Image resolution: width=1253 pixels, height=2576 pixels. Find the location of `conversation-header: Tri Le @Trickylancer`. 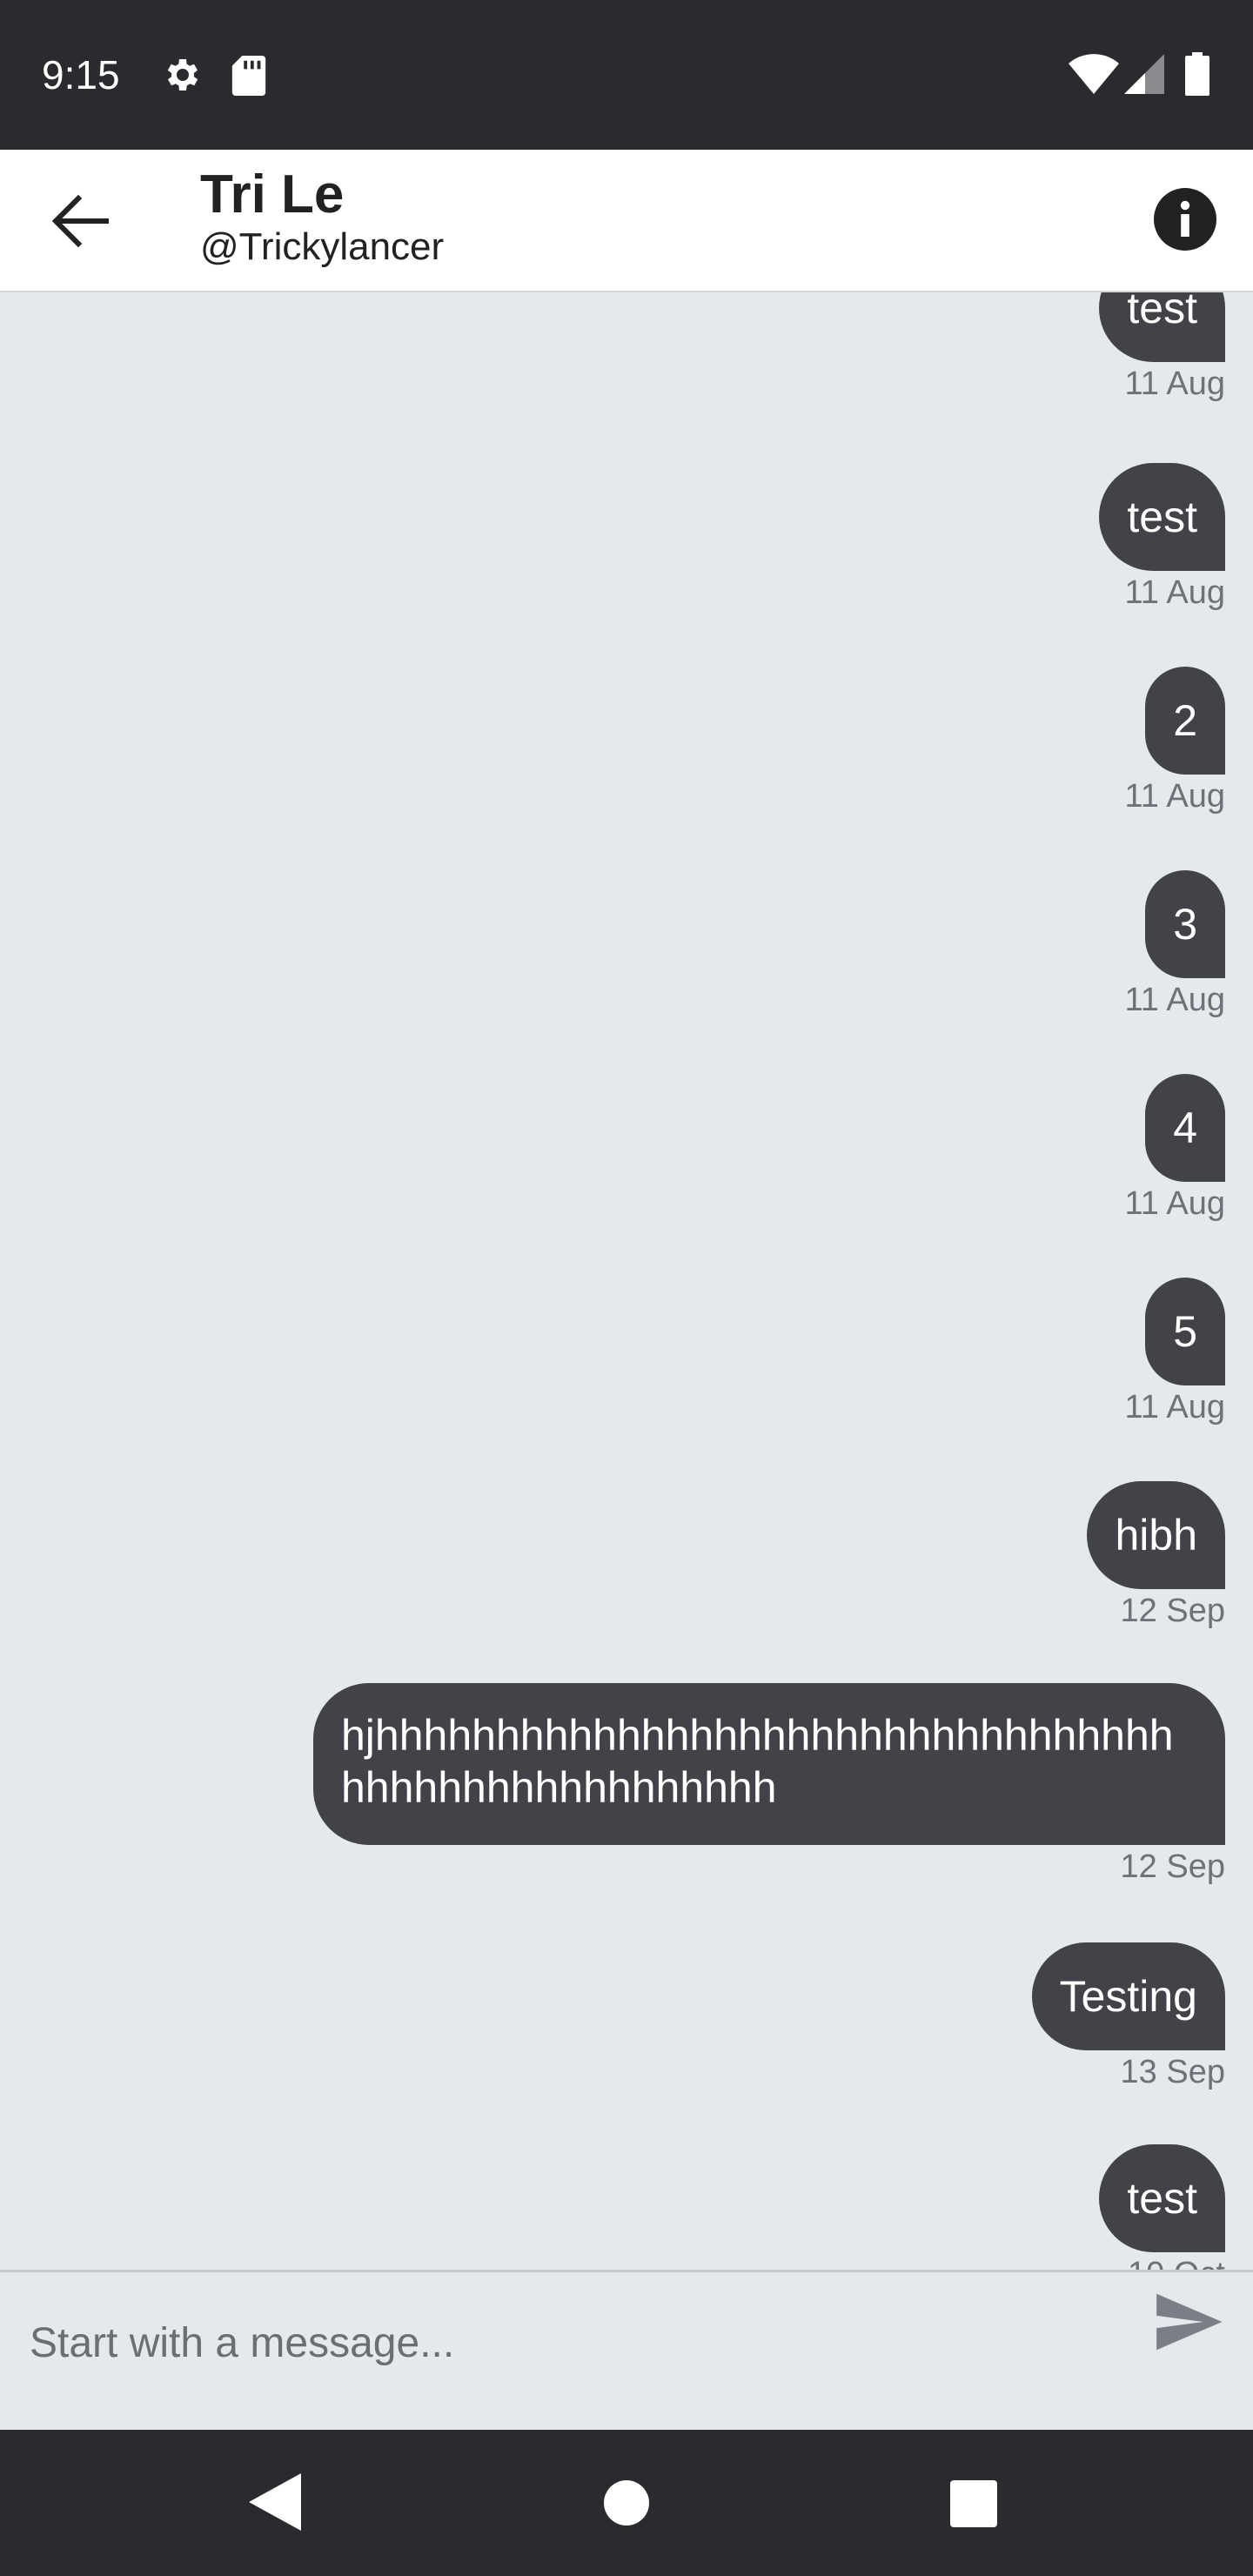

conversation-header: Tri Le @Trickylancer is located at coordinates (626, 221).